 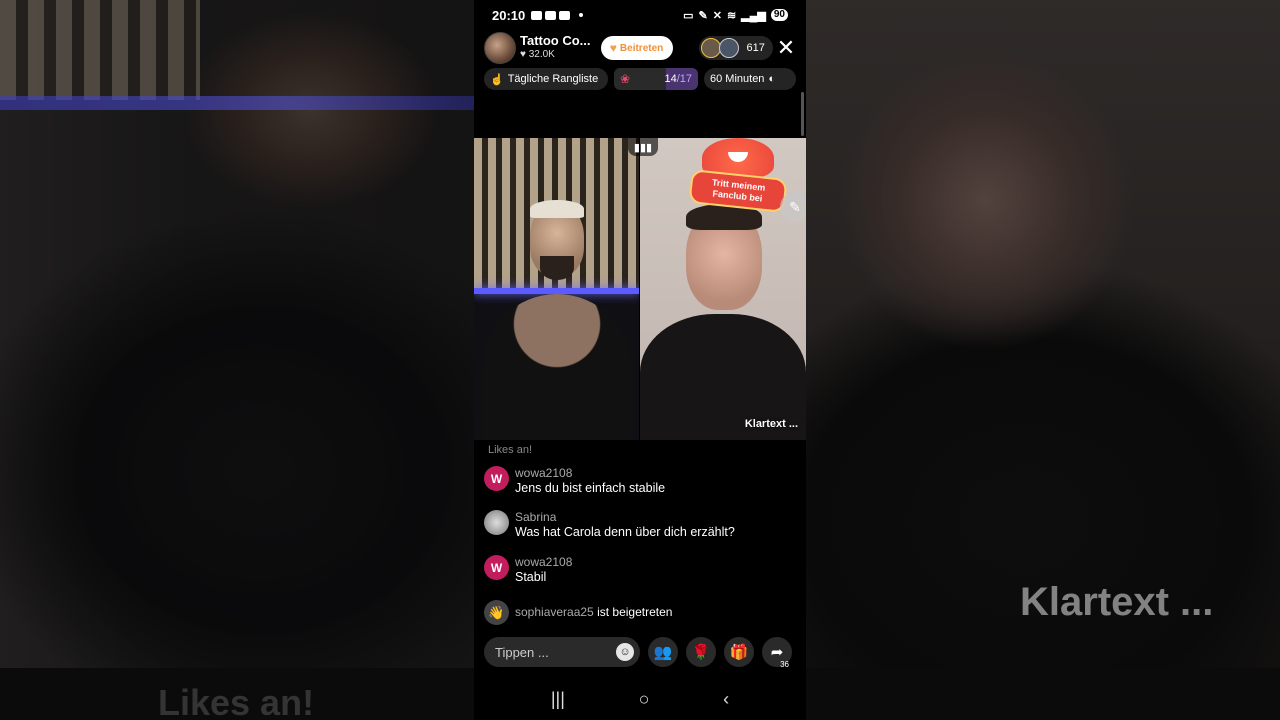 I want to click on daily-ranking-pill: ☝ Tägliche Rangliste, so click(x=546, y=79).